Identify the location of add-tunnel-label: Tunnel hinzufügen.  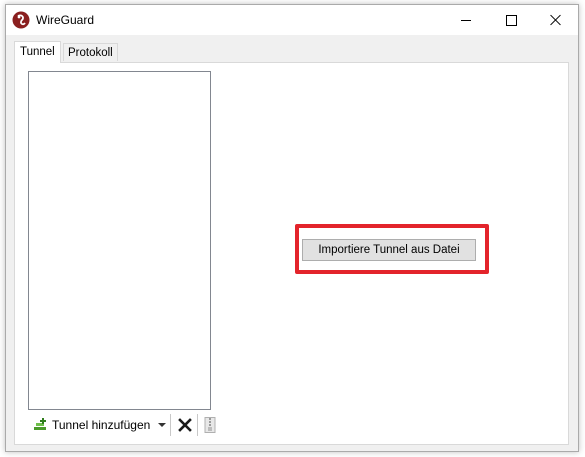
(101, 425).